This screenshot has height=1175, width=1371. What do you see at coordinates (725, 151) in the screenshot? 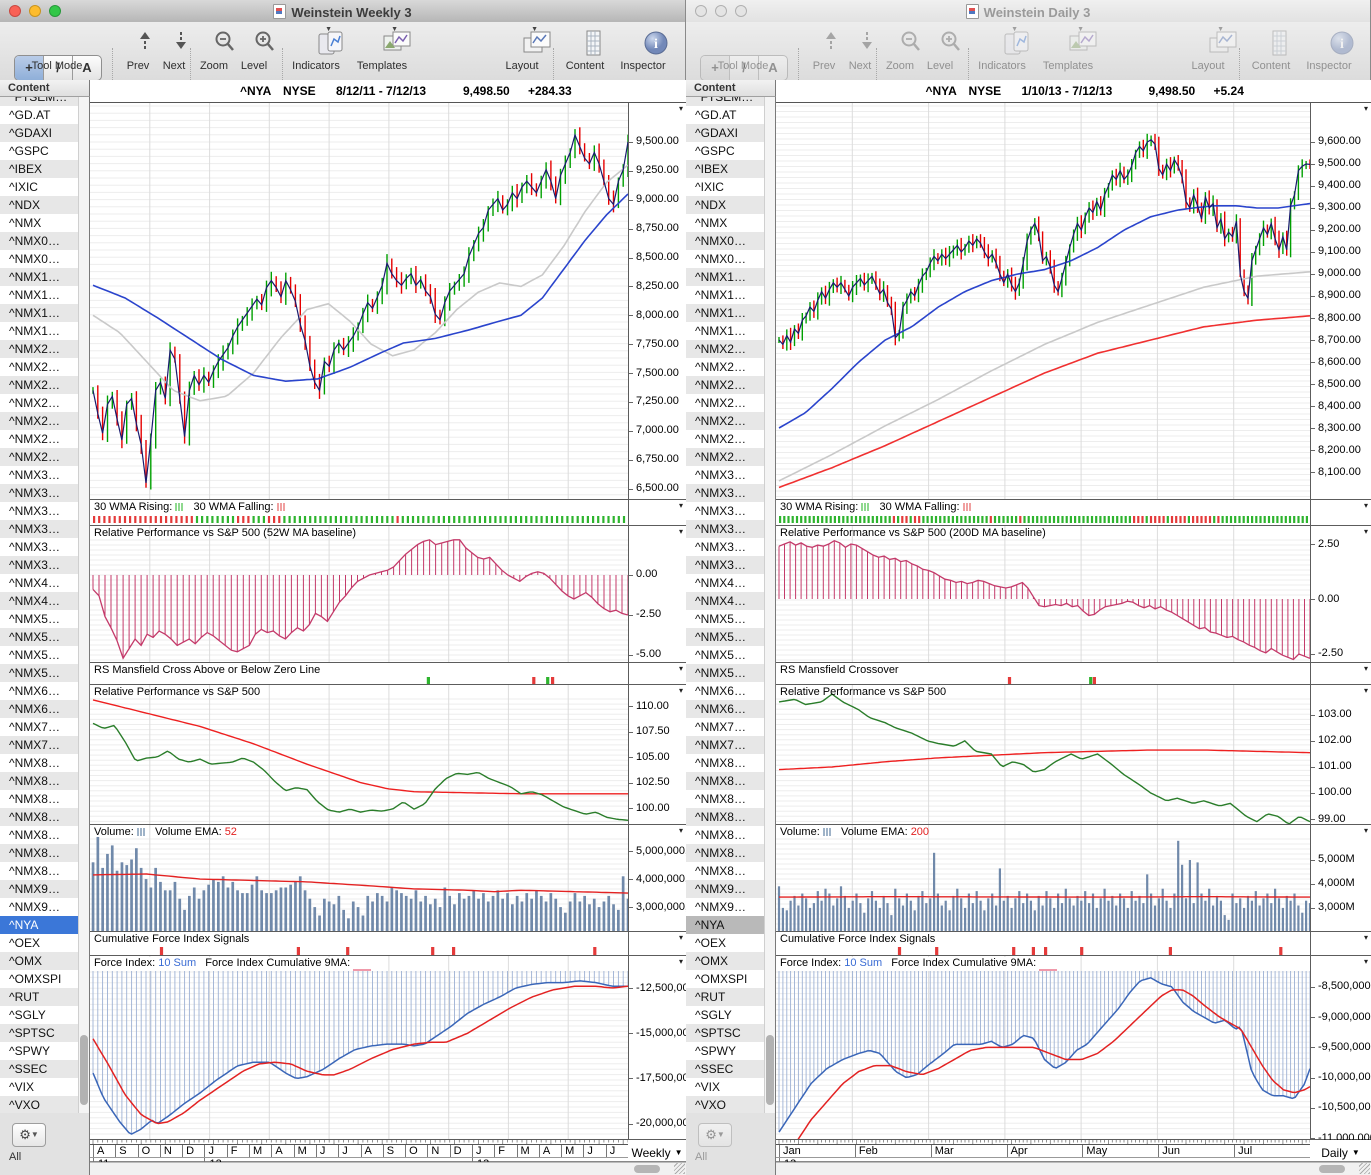
I see `sidebar-item: ^GSPC` at bounding box center [725, 151].